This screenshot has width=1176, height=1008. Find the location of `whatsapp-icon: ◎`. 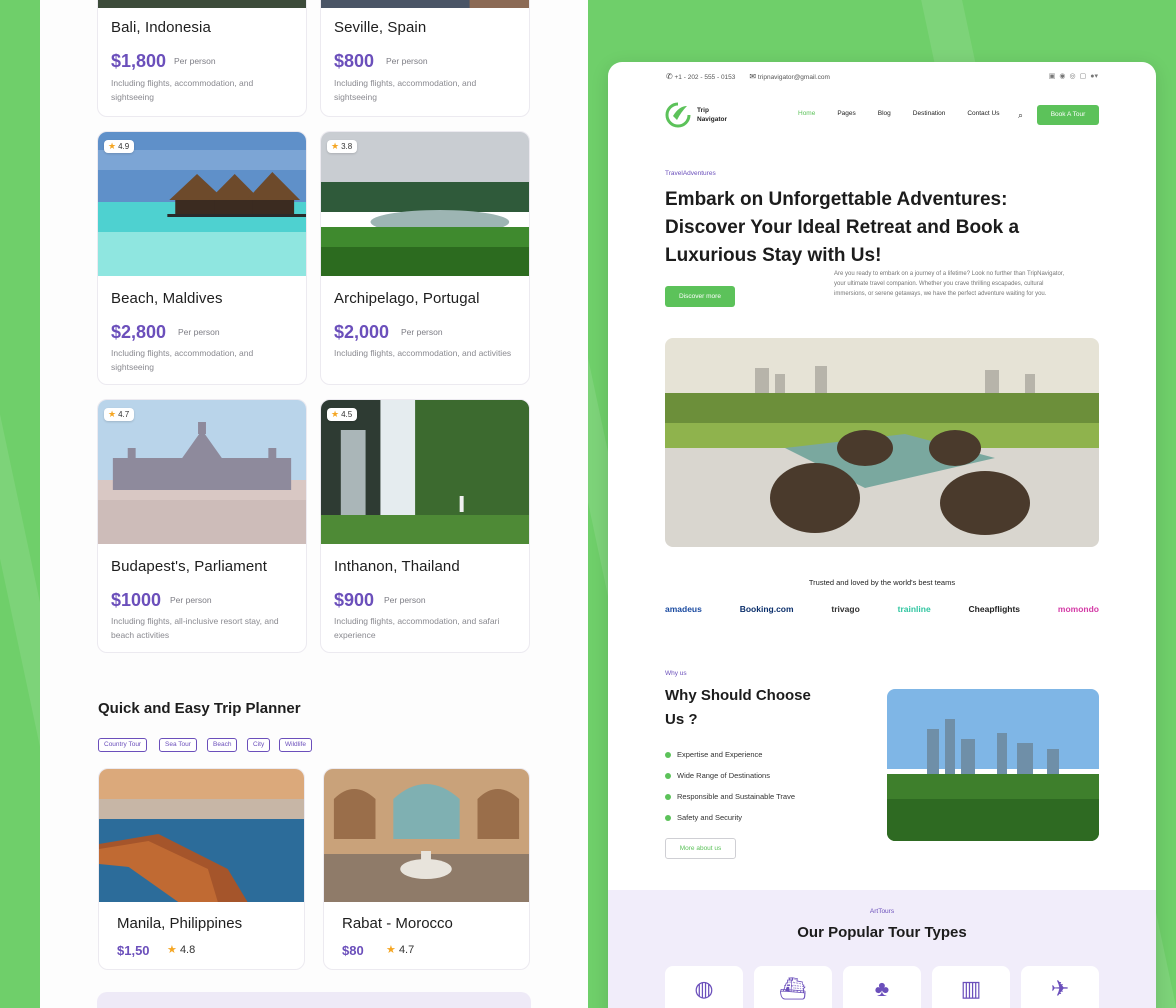

whatsapp-icon: ◎ is located at coordinates (1073, 76).